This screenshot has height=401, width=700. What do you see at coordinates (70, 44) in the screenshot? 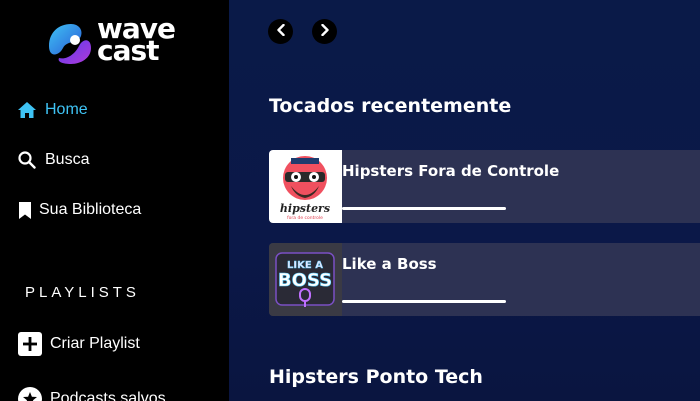
I see `wavecast-logo-mark` at bounding box center [70, 44].